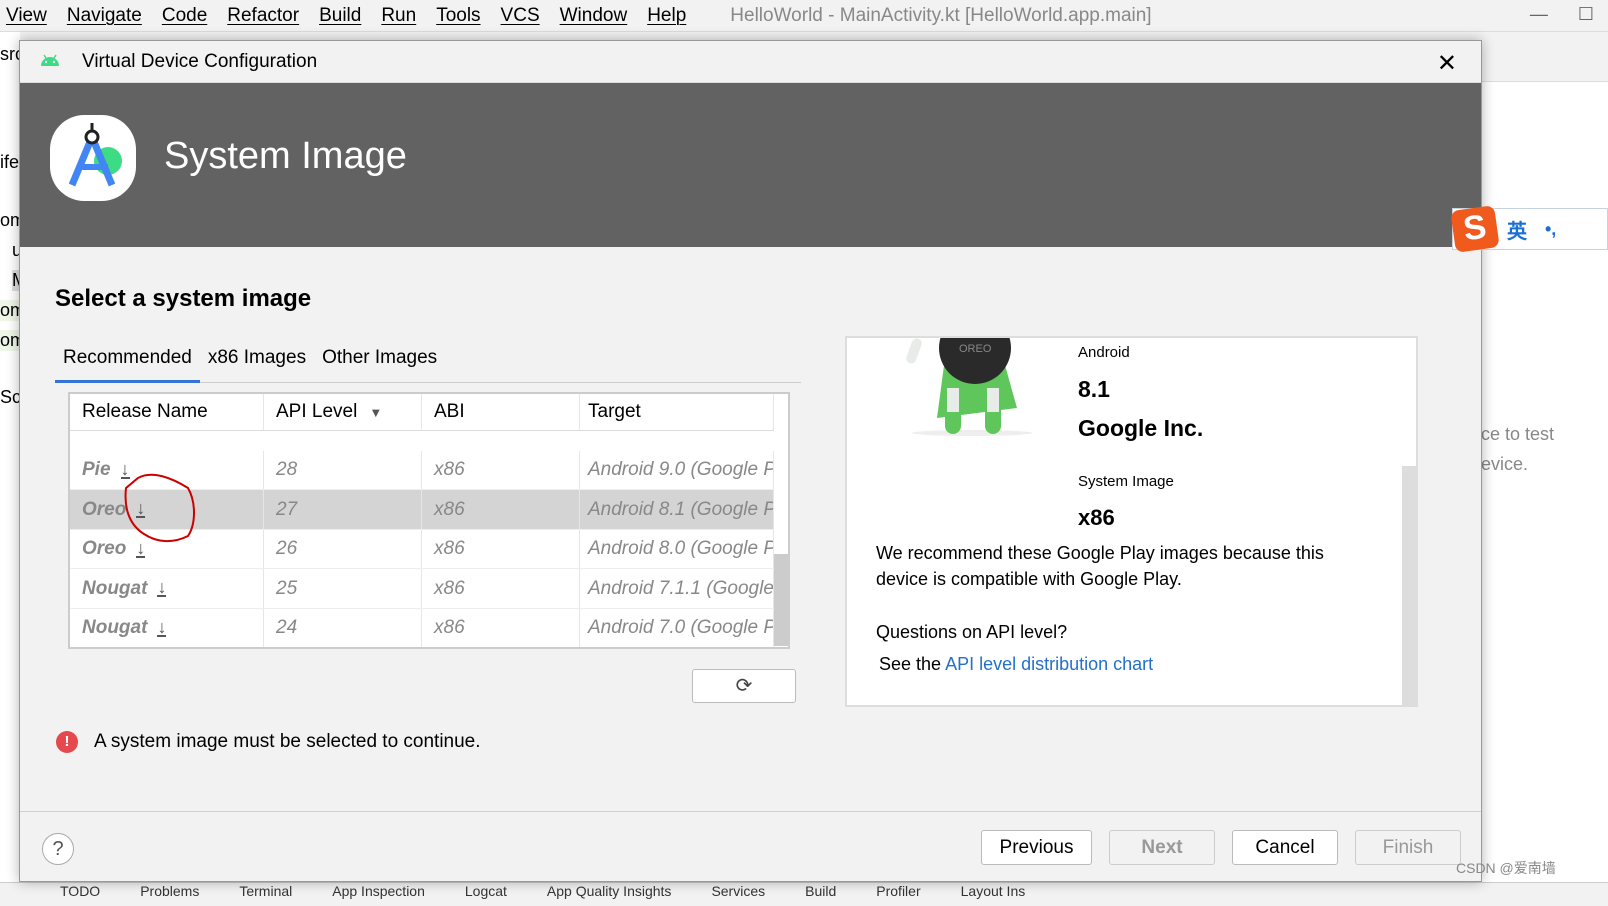 The width and height of the screenshot is (1608, 906). I want to click on menu-help: Help, so click(666, 16).